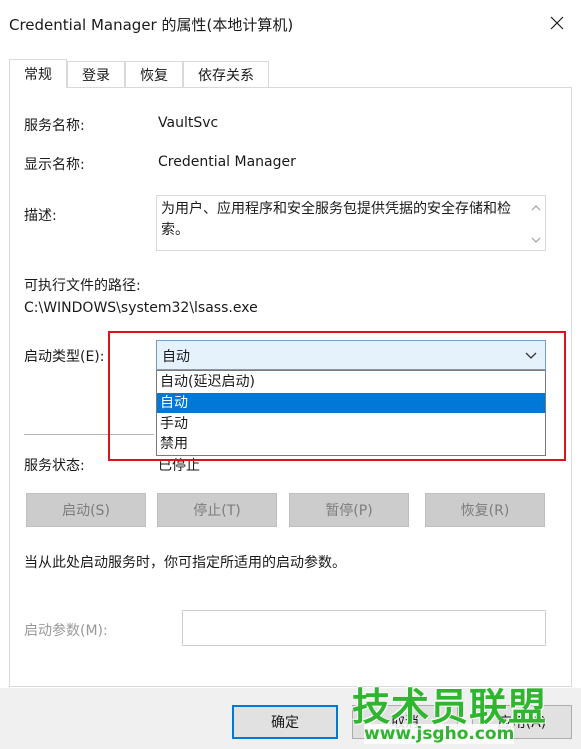  What do you see at coordinates (349, 510) in the screenshot?
I see `pause-button: 暂停(P)` at bounding box center [349, 510].